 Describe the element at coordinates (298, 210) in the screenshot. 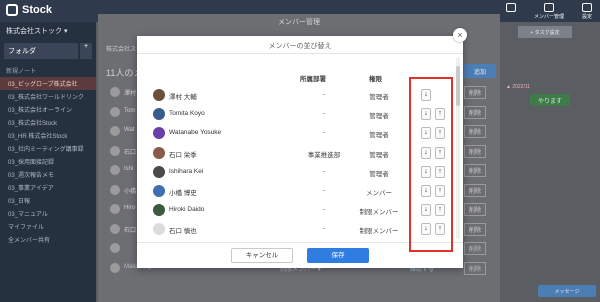

I see `sortable-member-row: Hiroki Daido - 制限メンバー ↓ ↑` at that location.